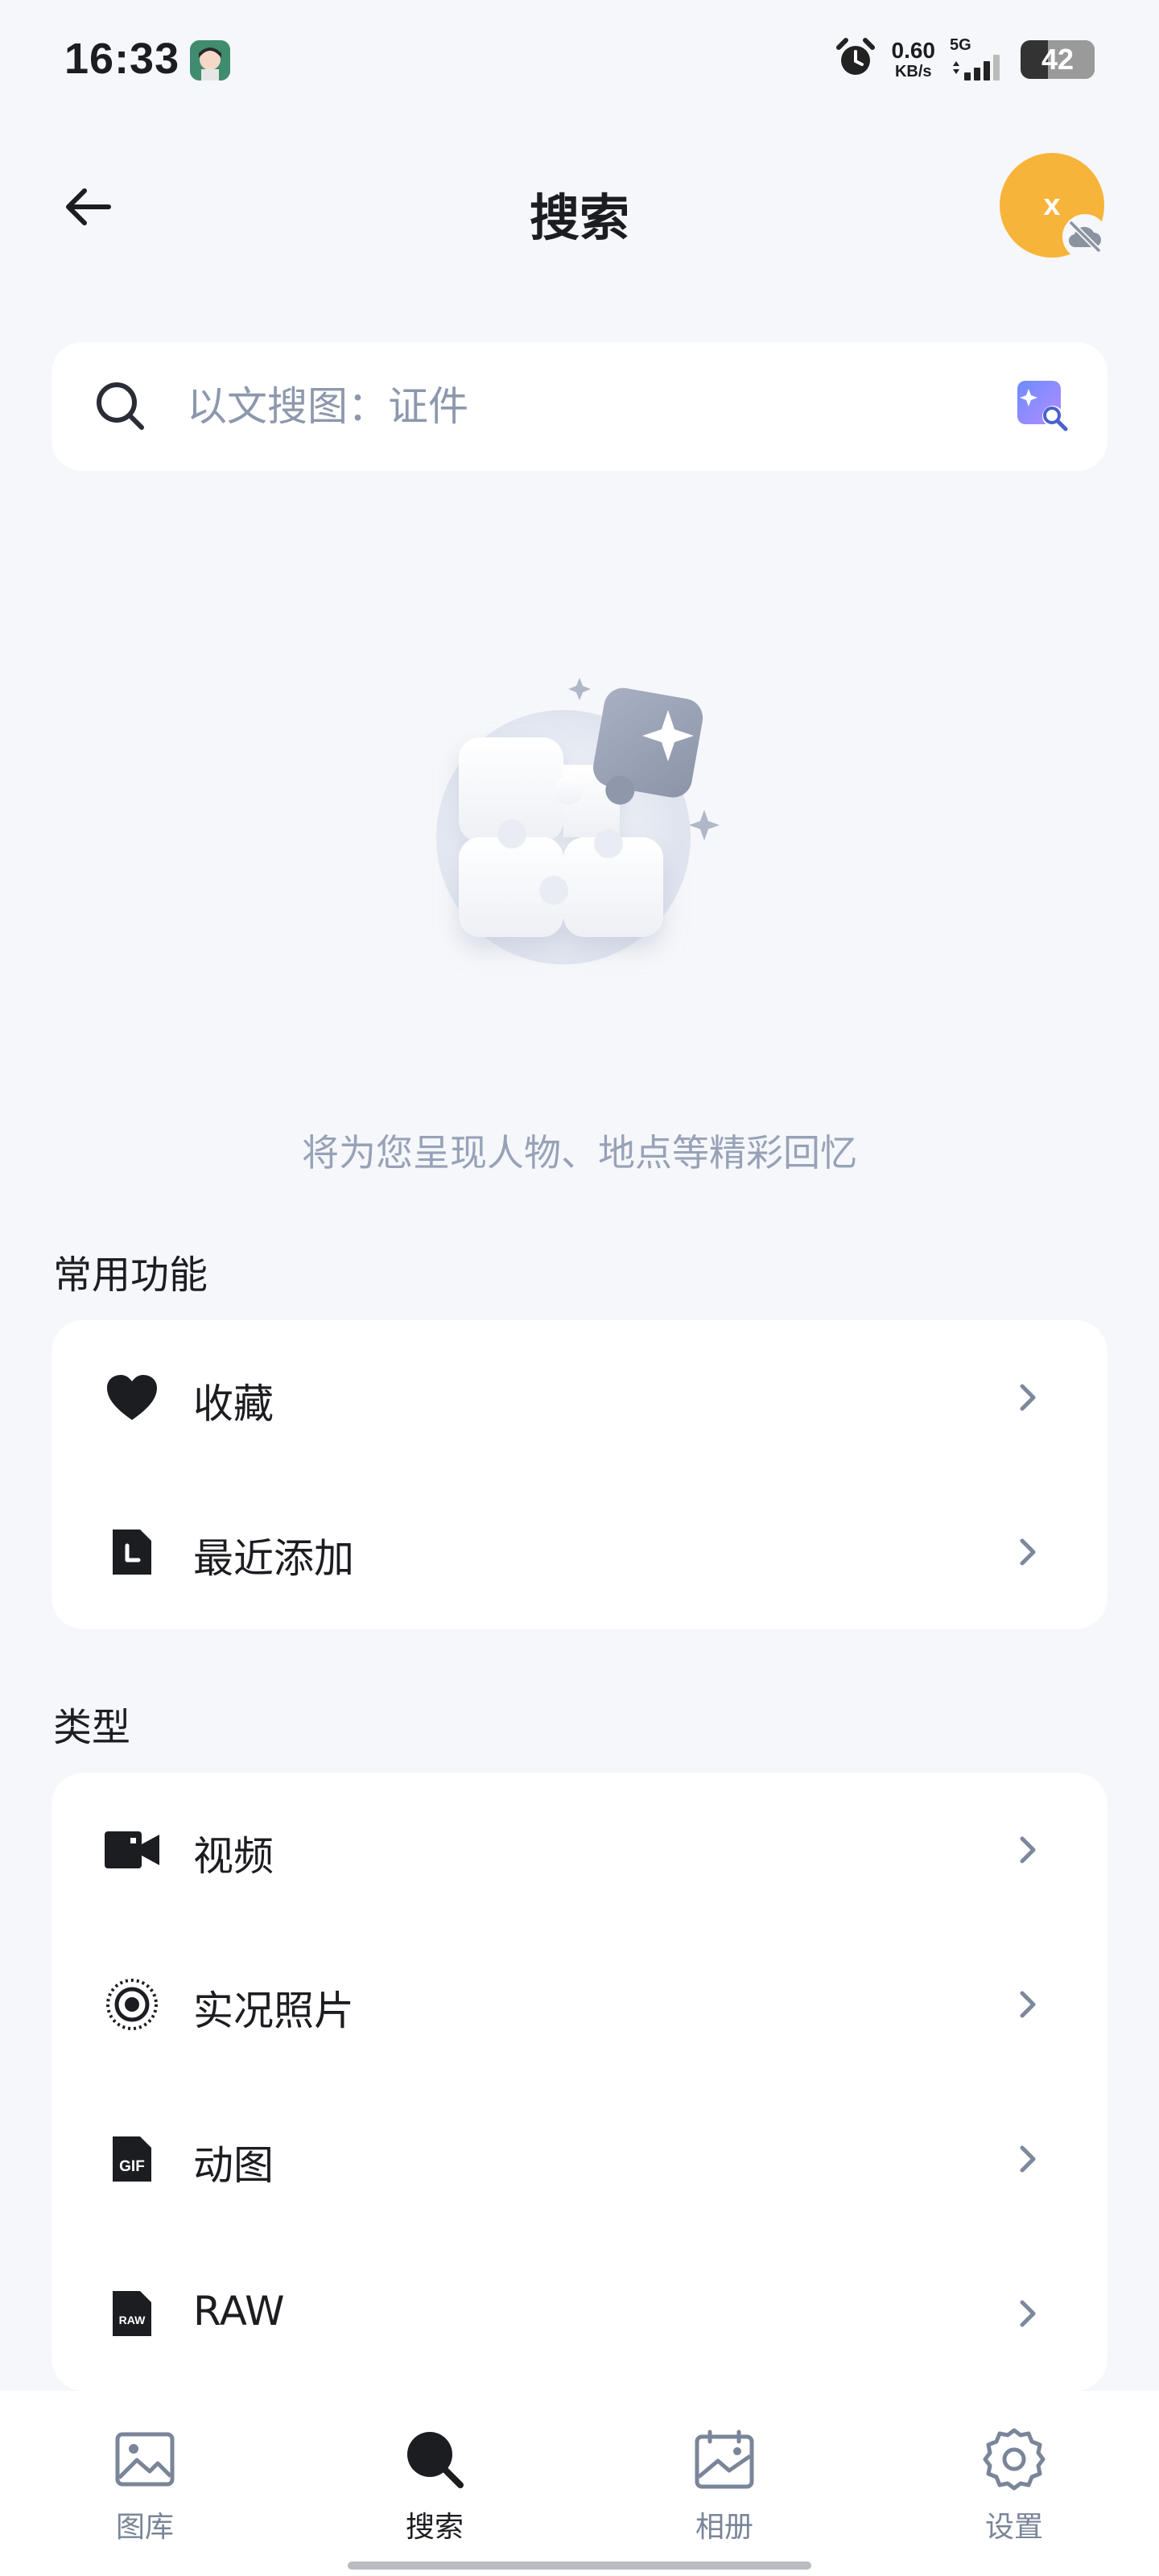  I want to click on status-bar: 16:33 0.60 KB/s 5G 42, so click(579, 60).